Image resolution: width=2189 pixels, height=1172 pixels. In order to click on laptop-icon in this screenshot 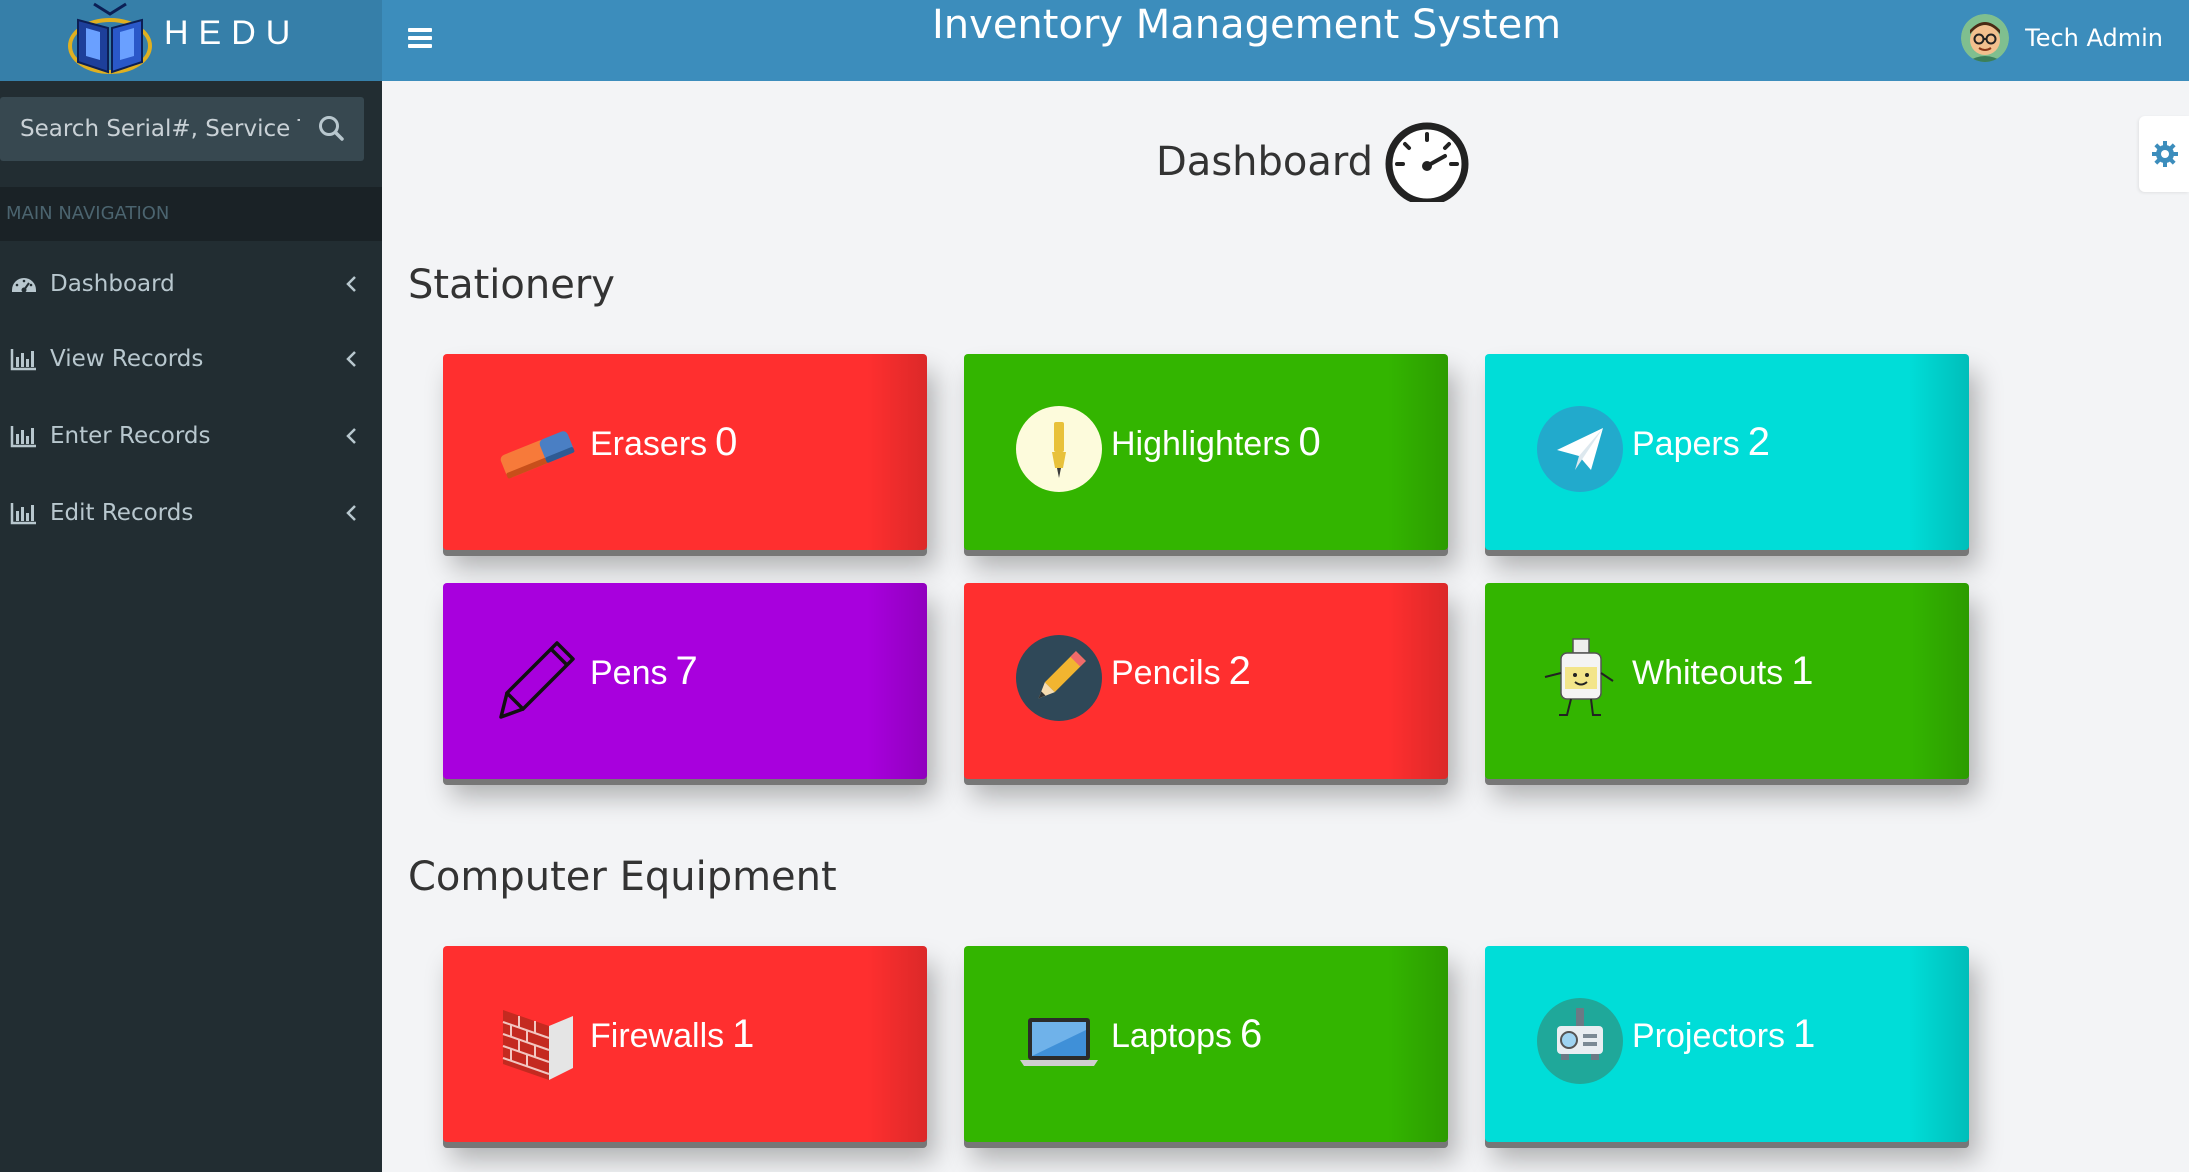, I will do `click(1059, 1042)`.